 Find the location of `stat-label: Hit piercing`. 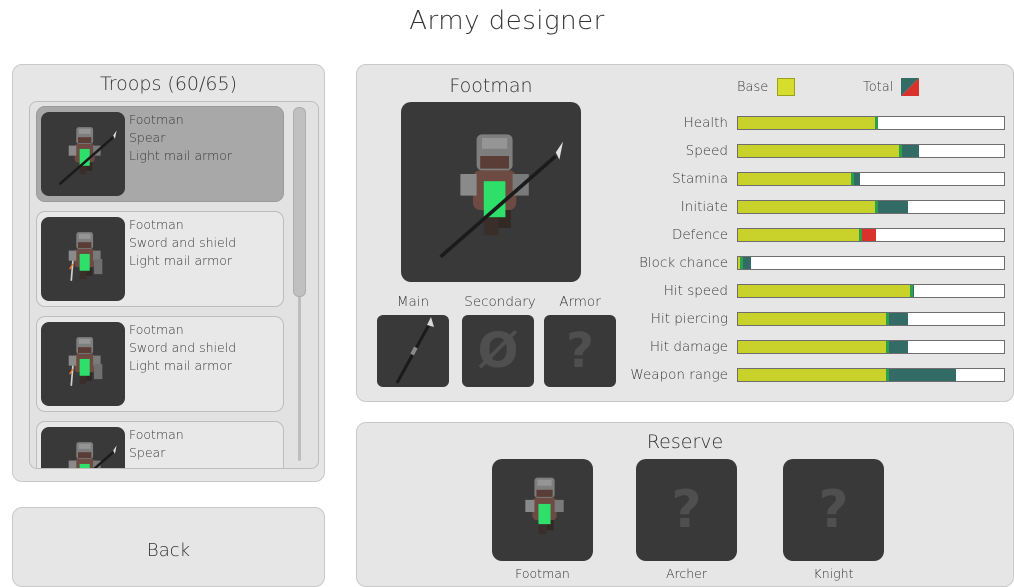

stat-label: Hit piercing is located at coordinates (689, 319).